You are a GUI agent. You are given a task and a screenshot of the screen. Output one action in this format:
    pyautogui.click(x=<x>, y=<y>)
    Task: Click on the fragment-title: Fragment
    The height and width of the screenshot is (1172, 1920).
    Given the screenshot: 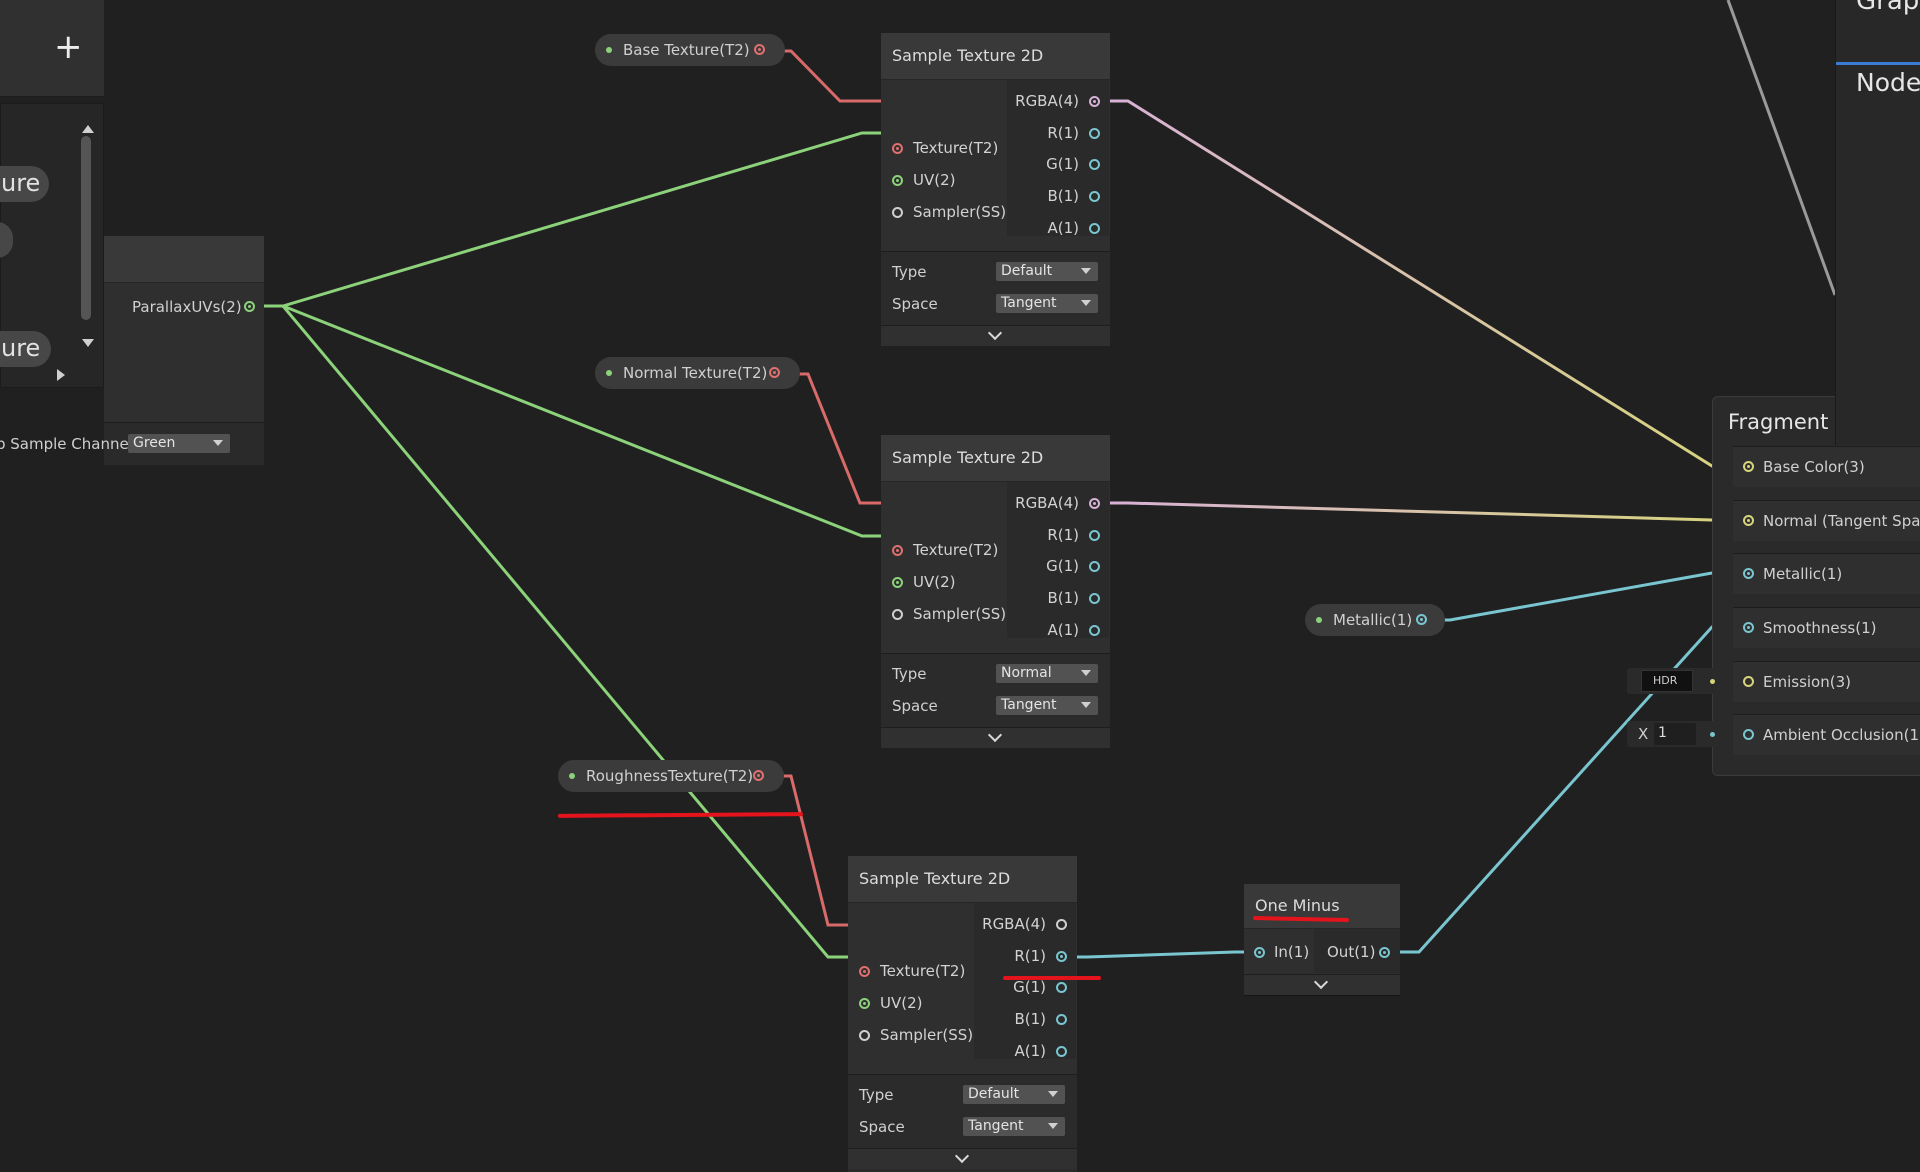 What is the action you would take?
    pyautogui.click(x=1778, y=422)
    